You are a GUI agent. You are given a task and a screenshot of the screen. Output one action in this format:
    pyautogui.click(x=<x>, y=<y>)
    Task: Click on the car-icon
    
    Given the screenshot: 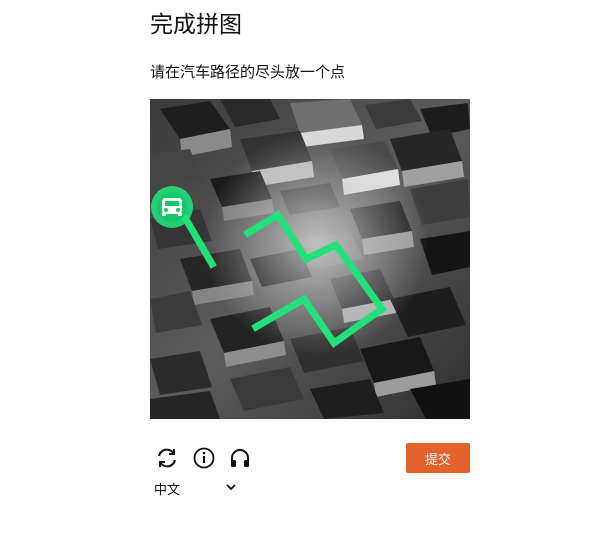 What is the action you would take?
    pyautogui.click(x=172, y=207)
    